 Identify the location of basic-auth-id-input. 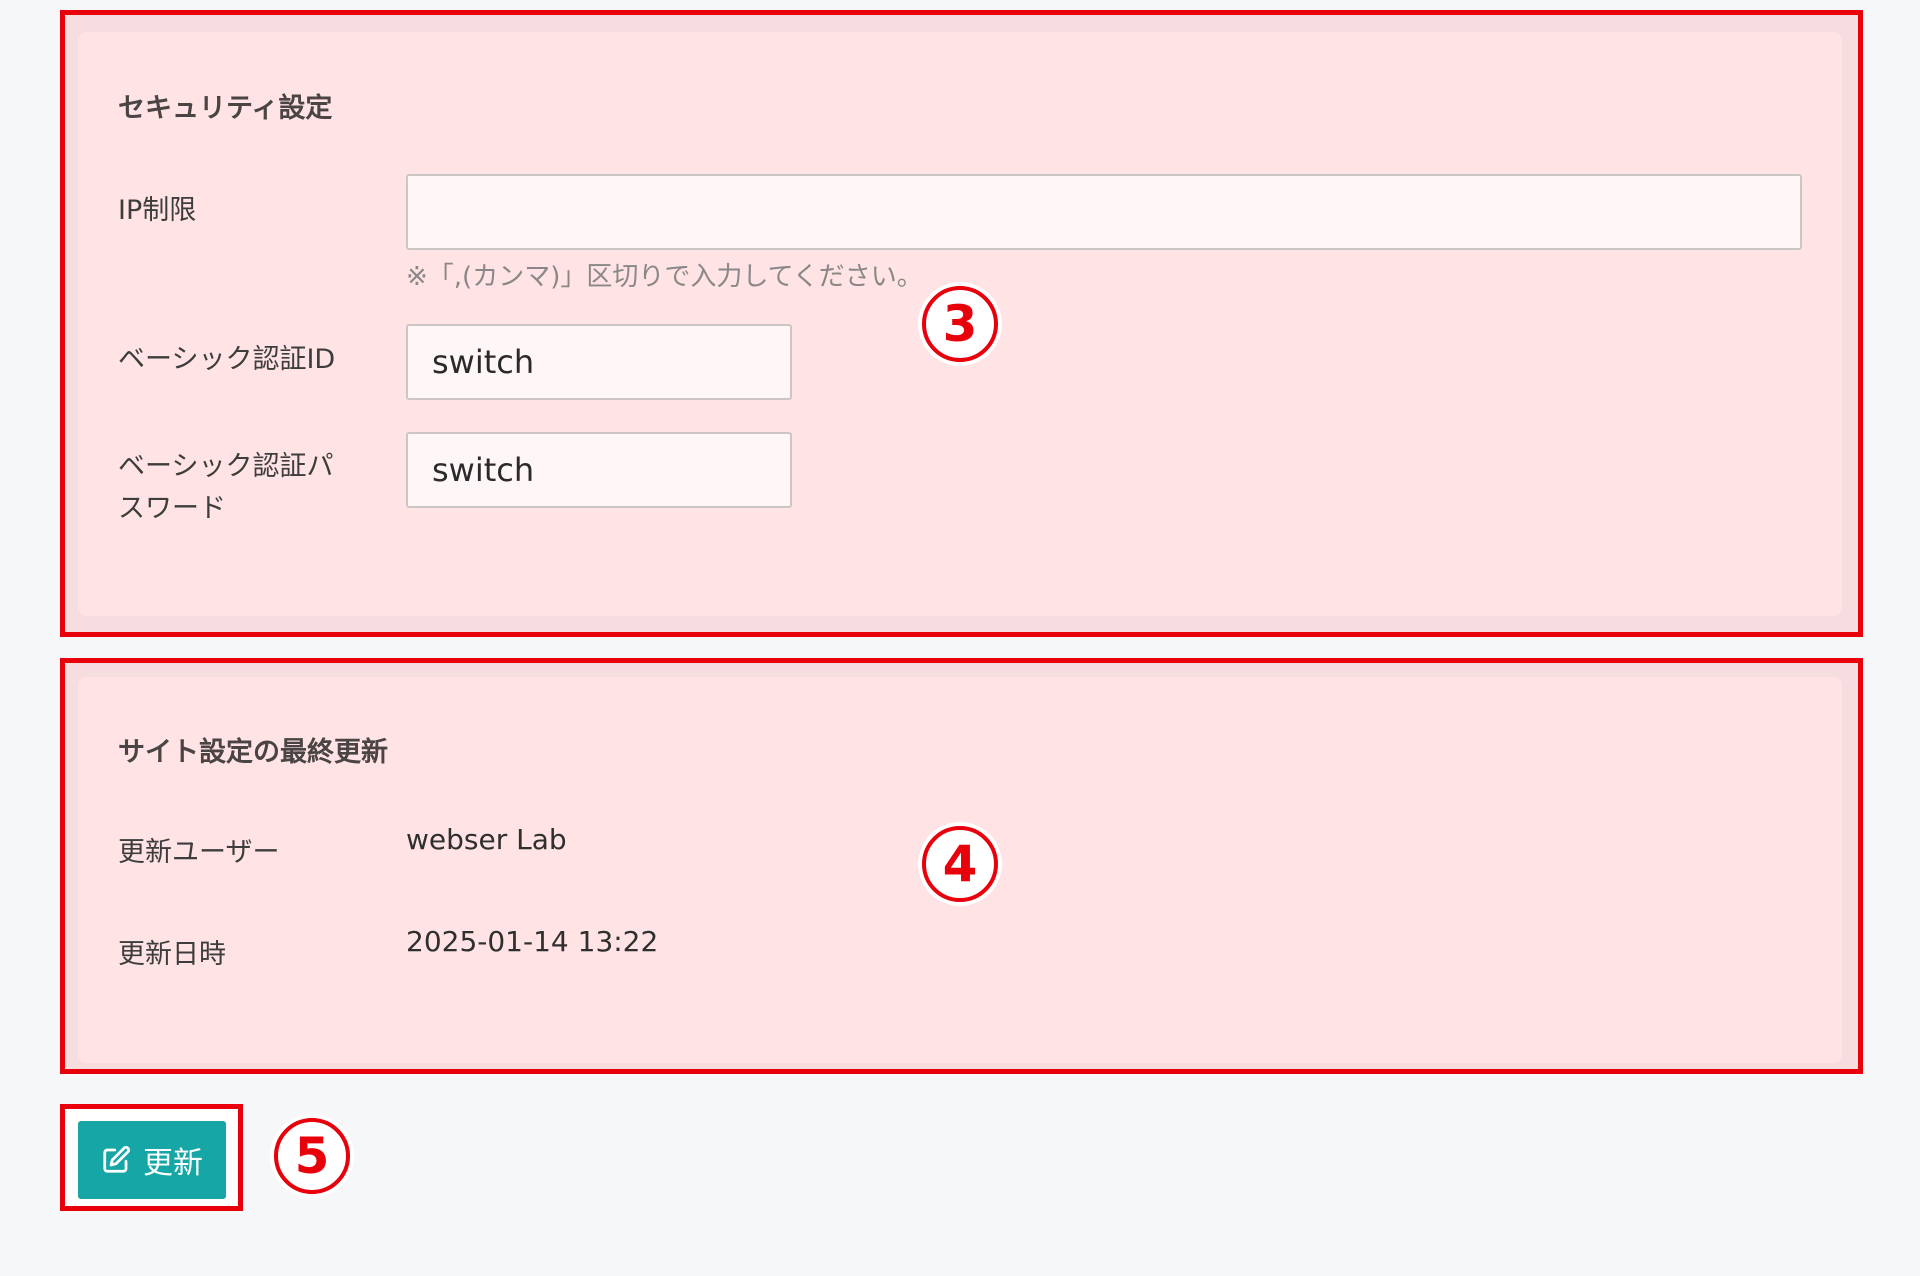
(599, 362).